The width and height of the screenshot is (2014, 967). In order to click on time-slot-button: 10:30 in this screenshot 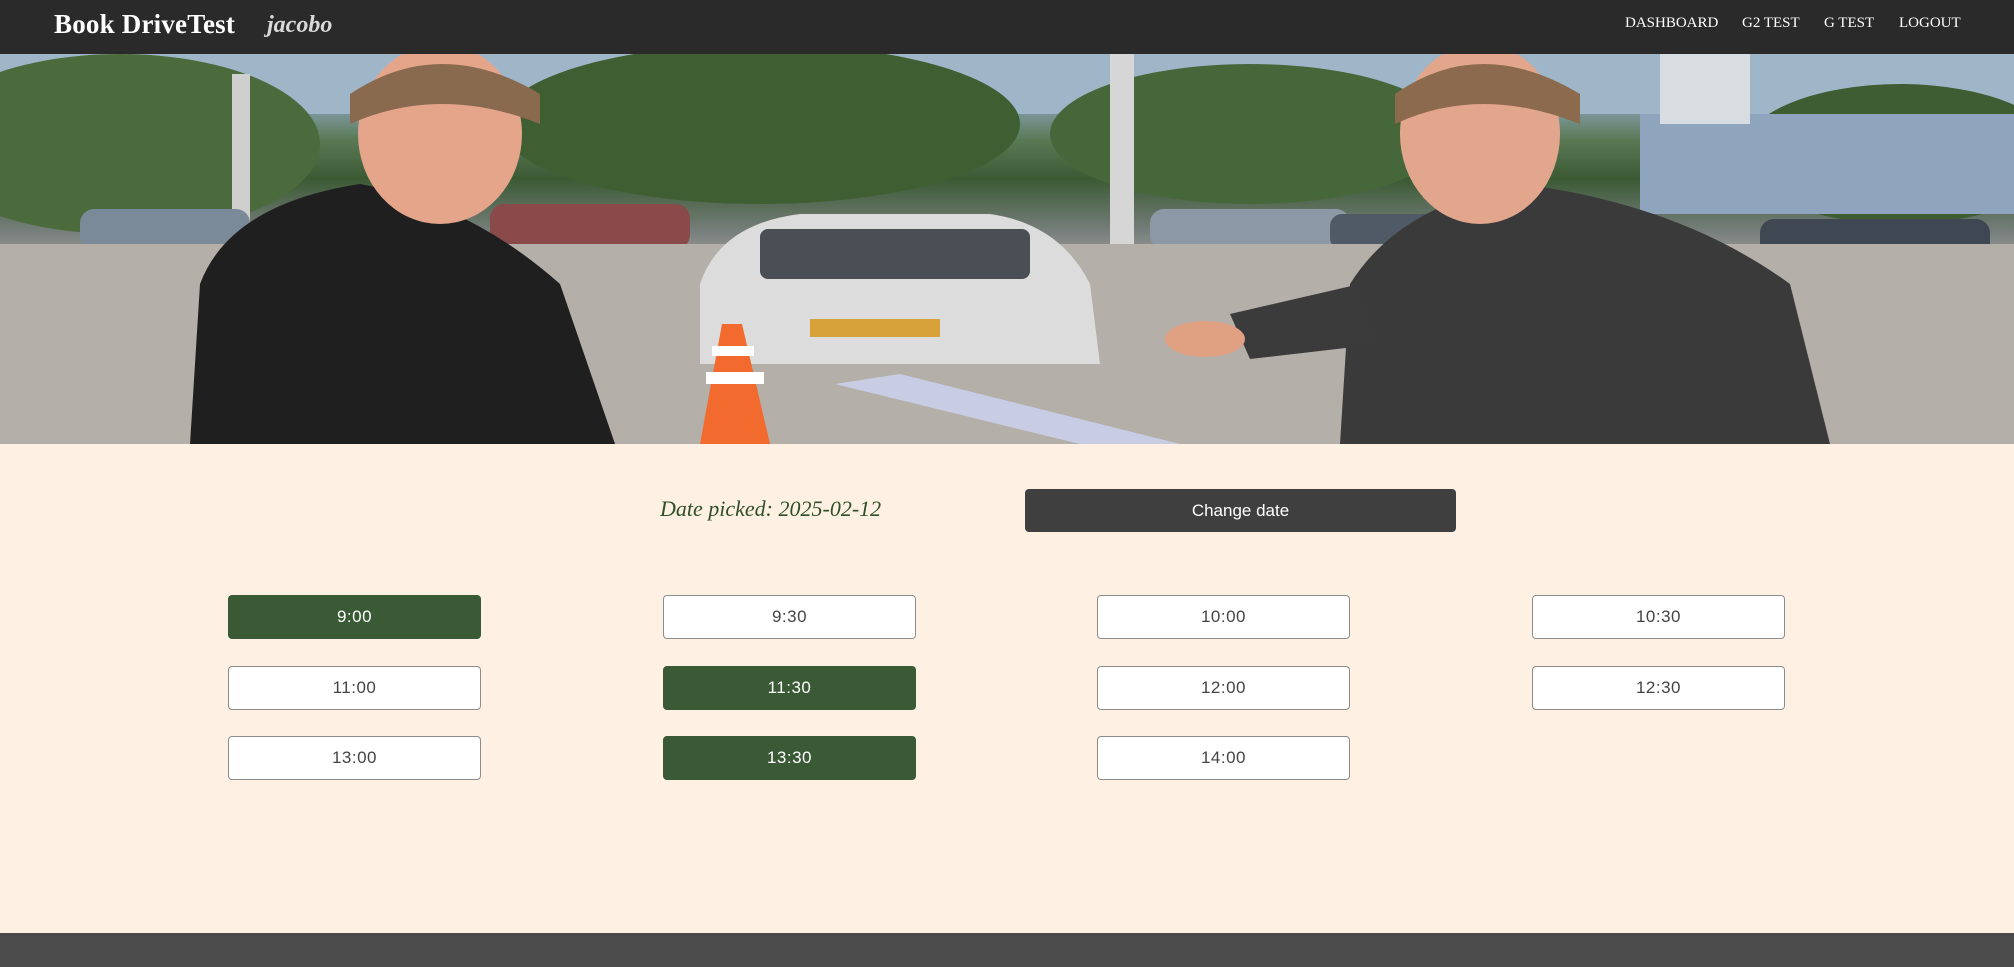, I will do `click(1658, 617)`.